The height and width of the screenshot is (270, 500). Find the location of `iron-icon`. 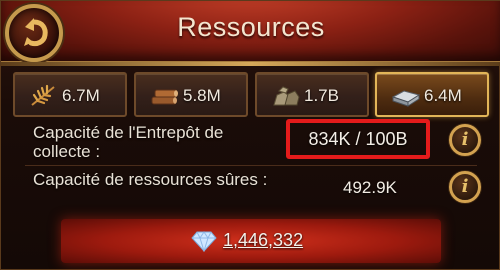

iron-icon is located at coordinates (406, 98).